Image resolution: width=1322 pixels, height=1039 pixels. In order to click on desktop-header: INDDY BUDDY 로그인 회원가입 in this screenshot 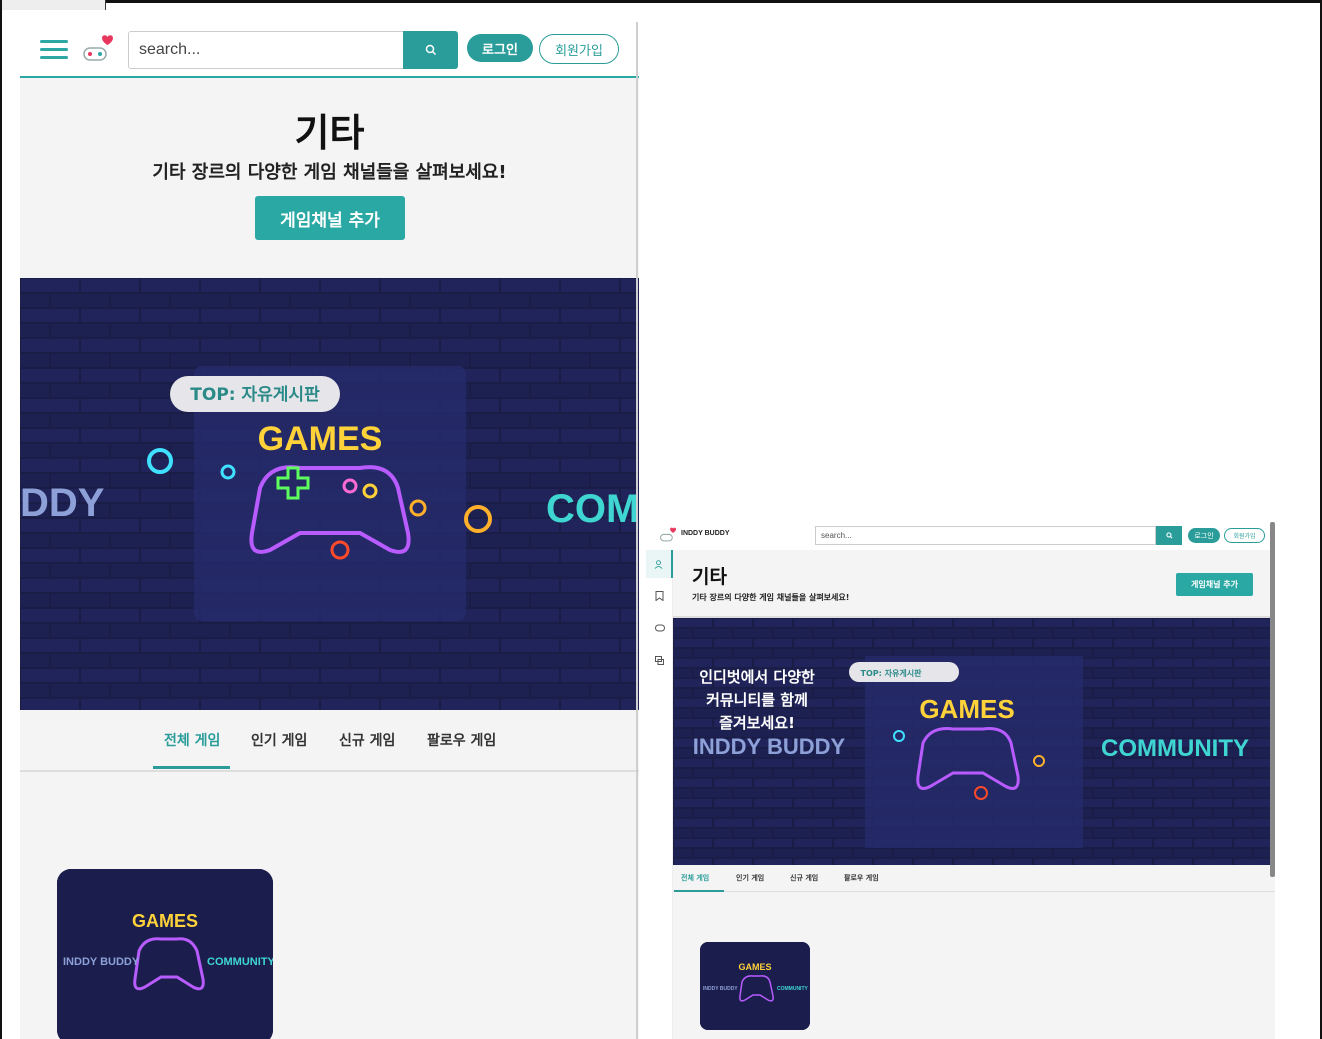, I will do `click(960, 536)`.